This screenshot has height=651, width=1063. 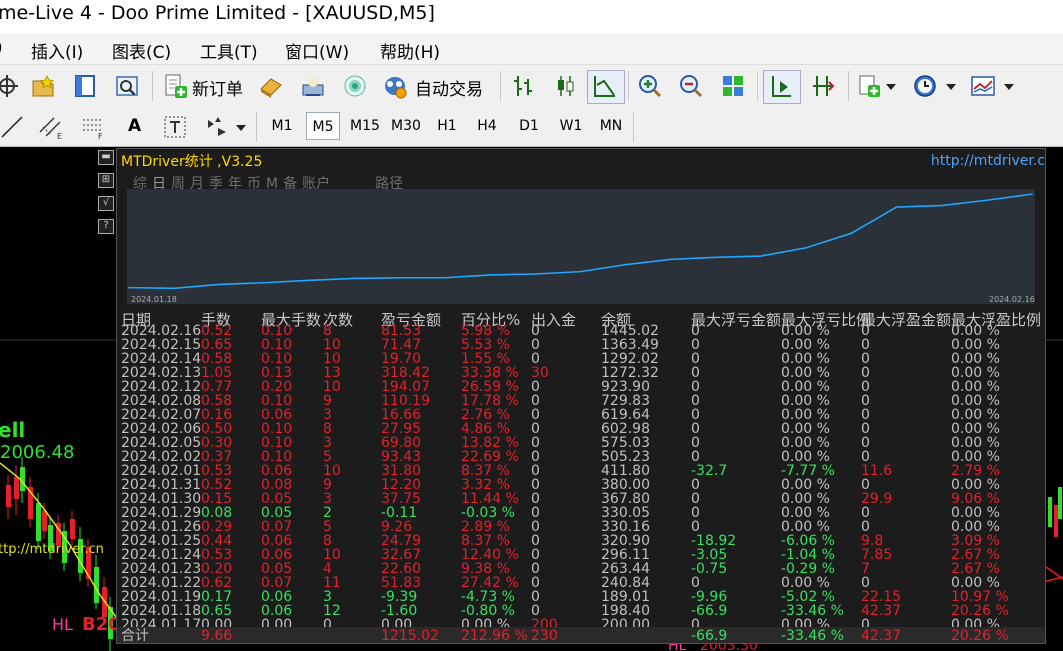 What do you see at coordinates (10, 86) in the screenshot?
I see `crosshair-icon` at bounding box center [10, 86].